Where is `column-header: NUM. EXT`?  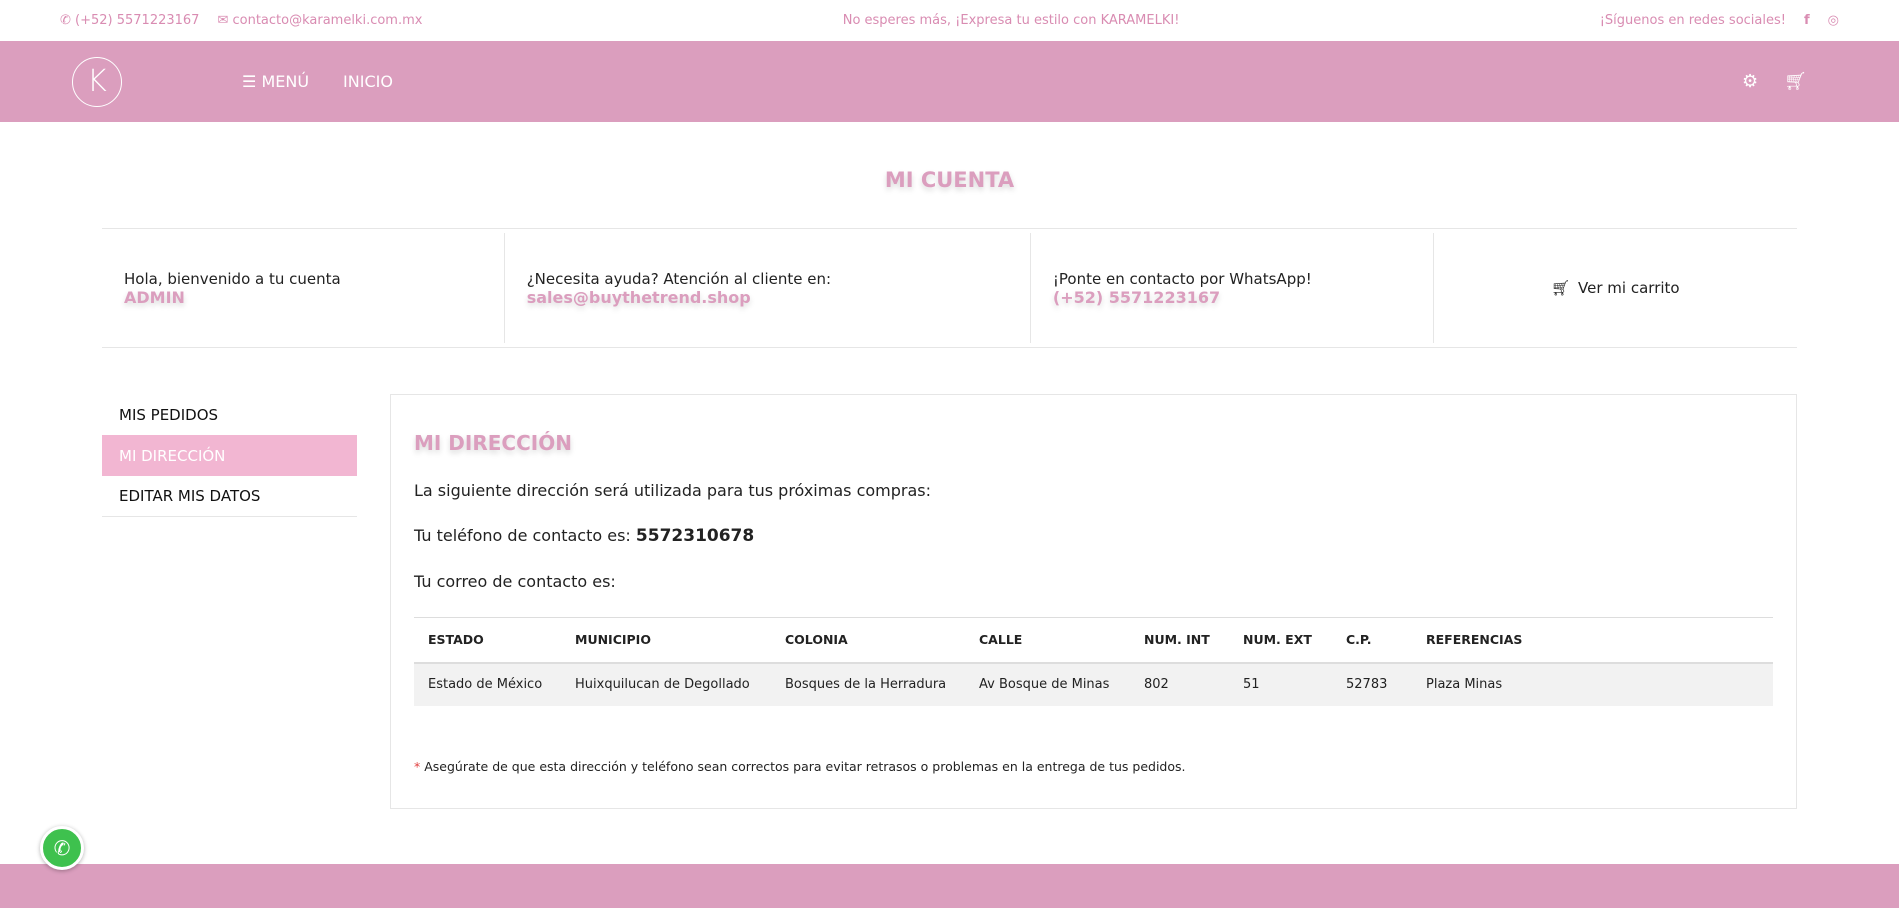
column-header: NUM. EXT is located at coordinates (1280, 640).